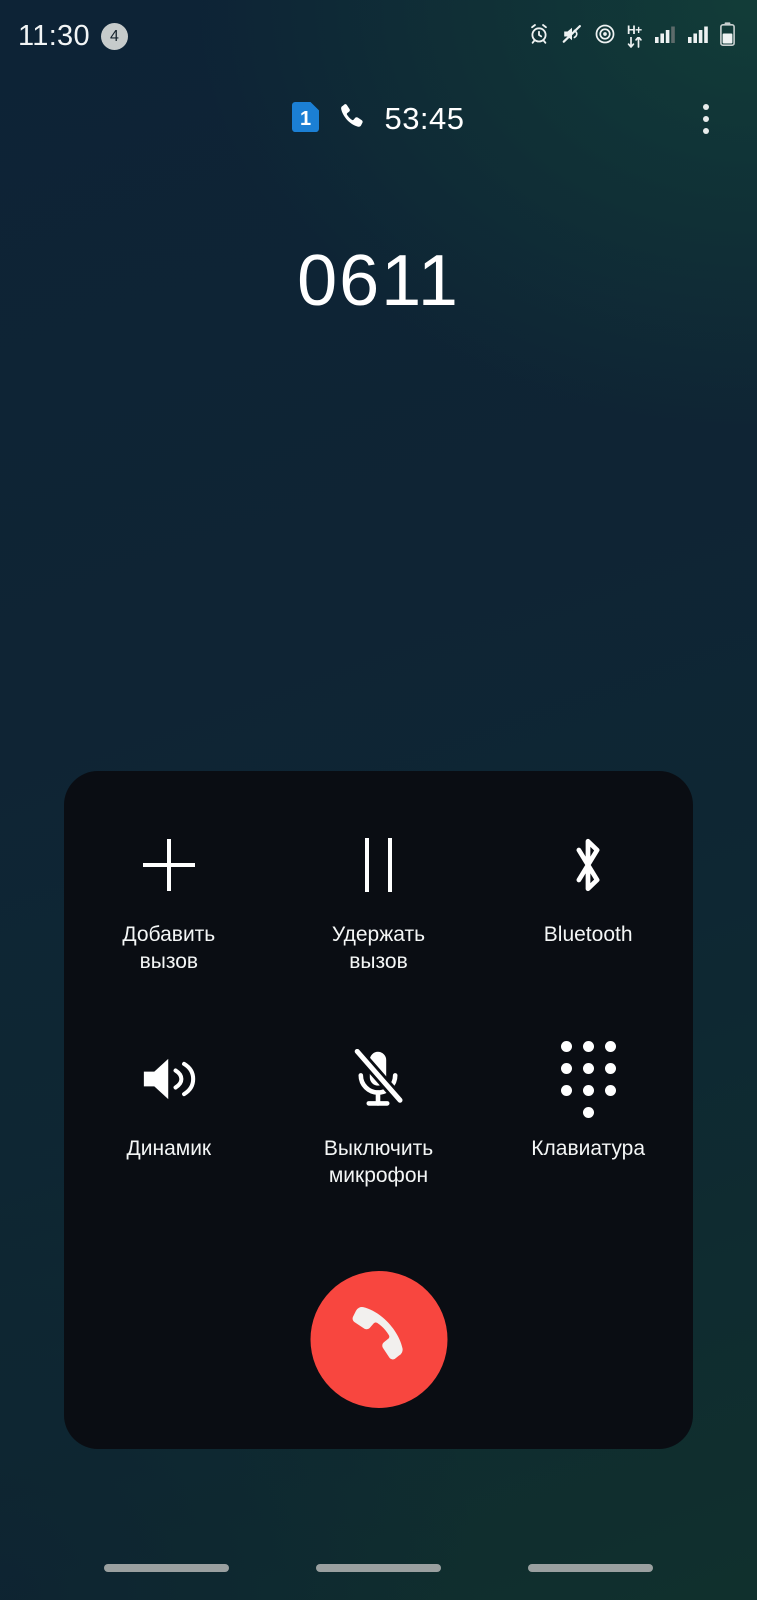  I want to click on speaker-label: Динамик, so click(169, 1148).